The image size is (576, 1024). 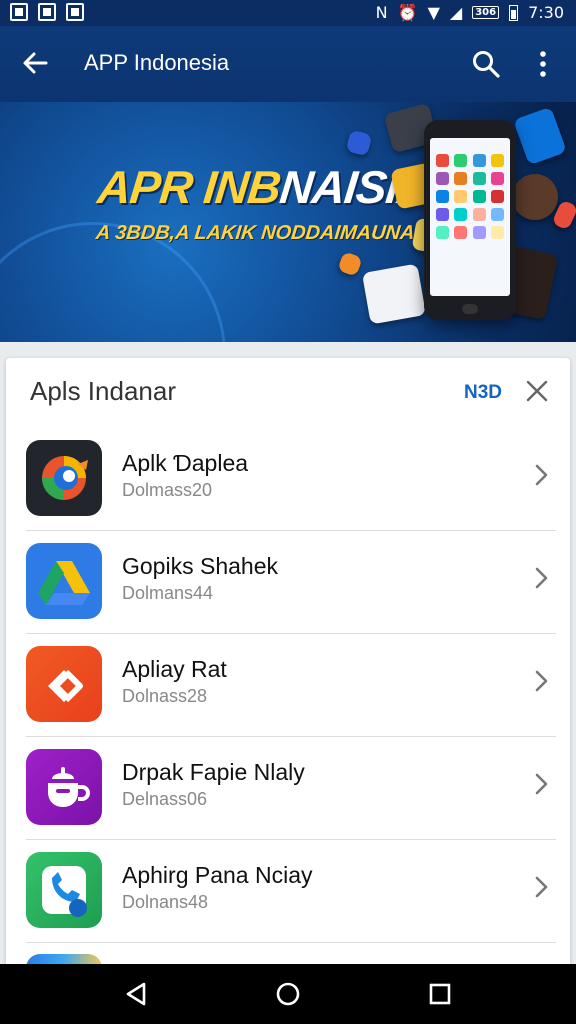 What do you see at coordinates (200, 566) in the screenshot?
I see `app-name: Gopiks Shahek` at bounding box center [200, 566].